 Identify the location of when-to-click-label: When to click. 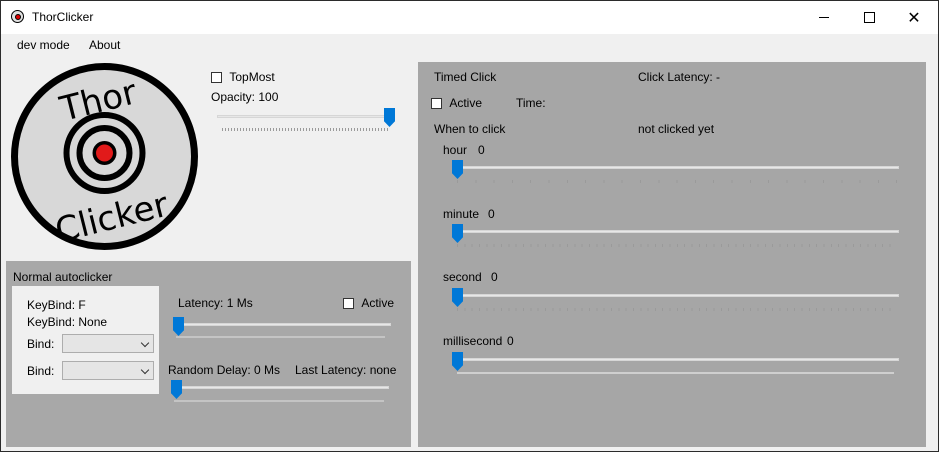
(470, 129).